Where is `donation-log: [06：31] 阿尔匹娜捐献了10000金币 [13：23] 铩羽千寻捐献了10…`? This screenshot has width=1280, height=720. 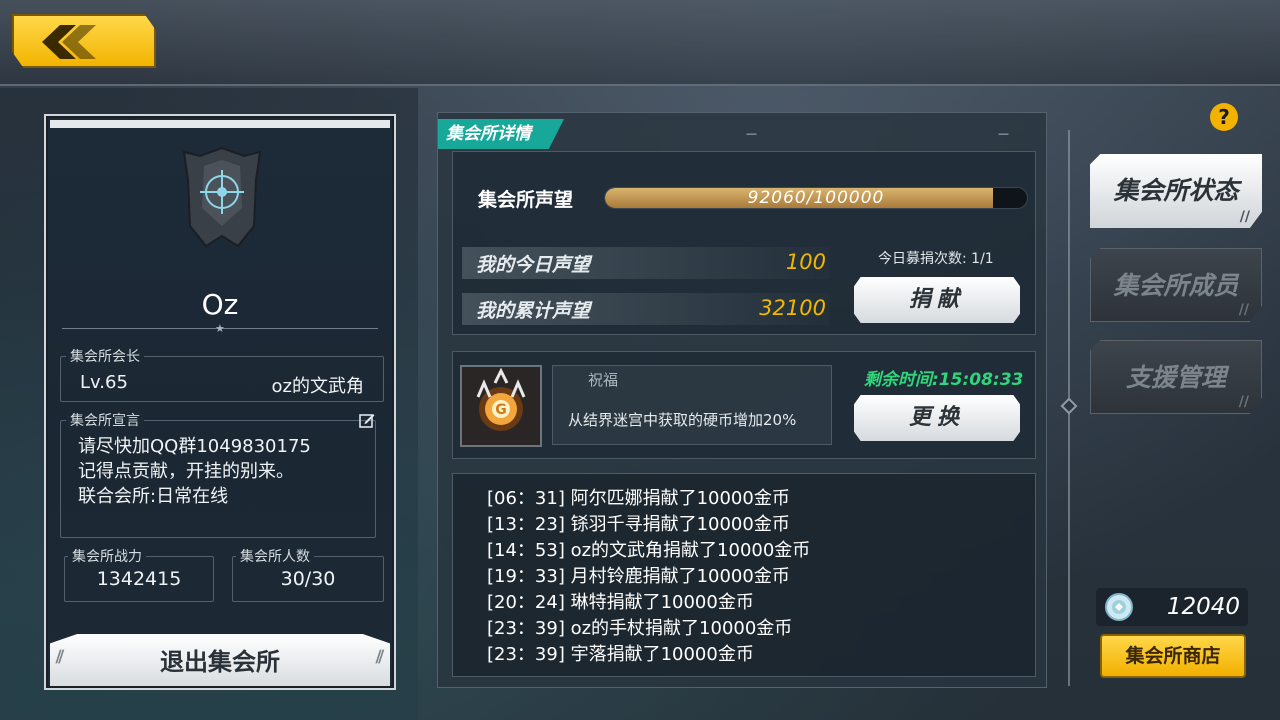 donation-log: [06：31] 阿尔匹娜捐献了10000金币 [13：23] 铩羽千寻捐献了10… is located at coordinates (744, 575).